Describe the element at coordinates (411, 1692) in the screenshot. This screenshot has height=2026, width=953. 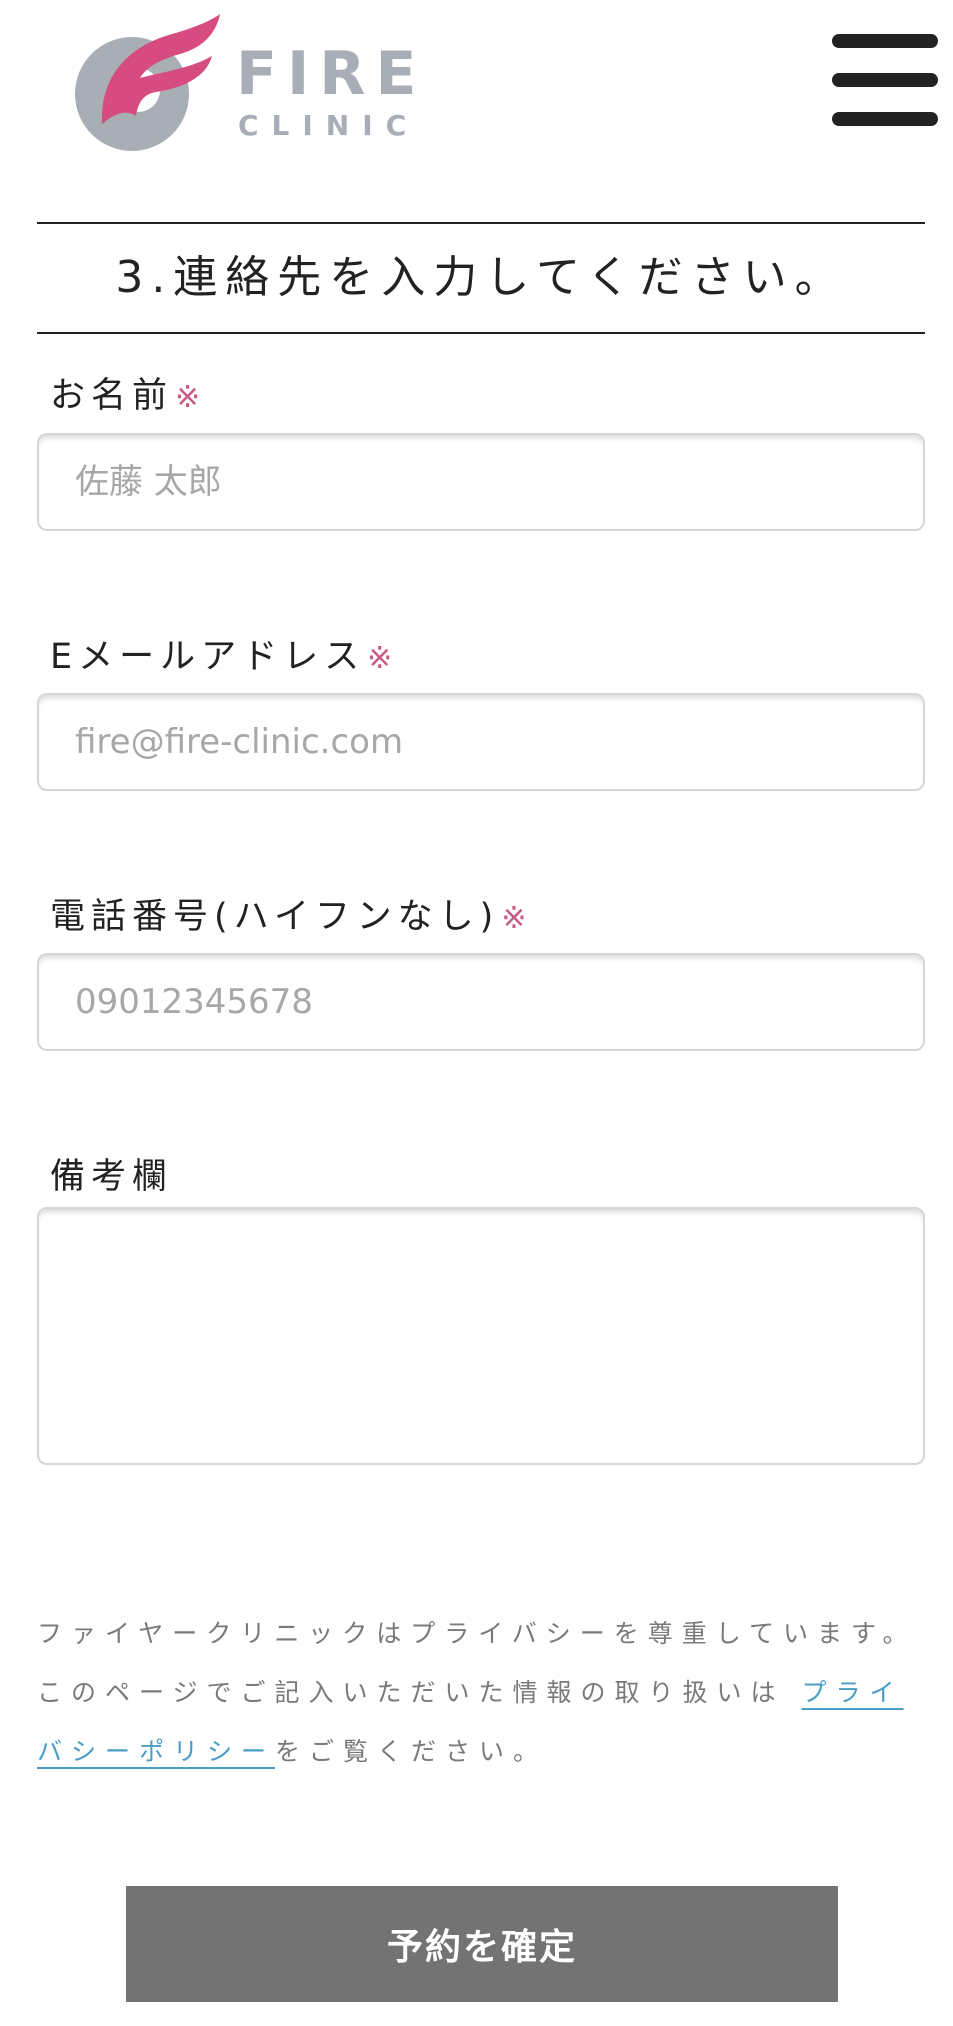
I see `privacy-line-2-before: このページでご記入いただいた情報の取り扱いは` at that location.